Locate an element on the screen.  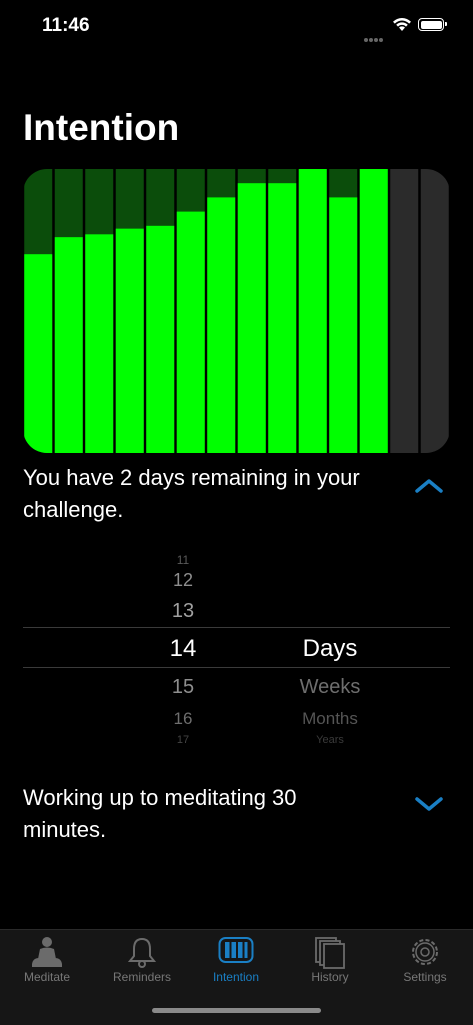
picker-number-option: 11 is located at coordinates (183, 560).